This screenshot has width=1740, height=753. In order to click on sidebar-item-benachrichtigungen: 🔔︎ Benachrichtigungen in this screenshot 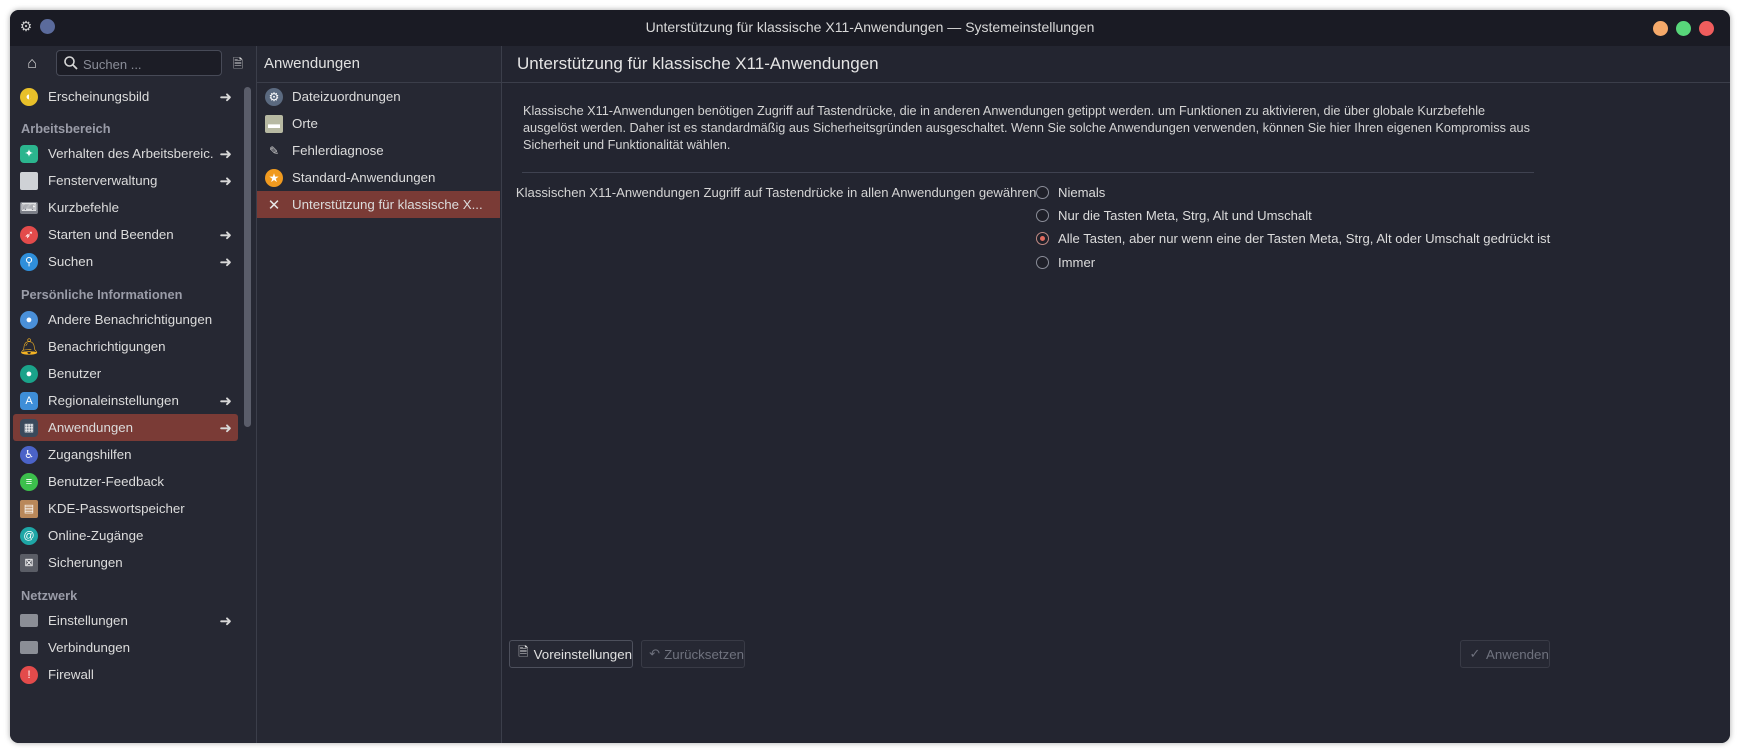, I will do `click(125, 346)`.